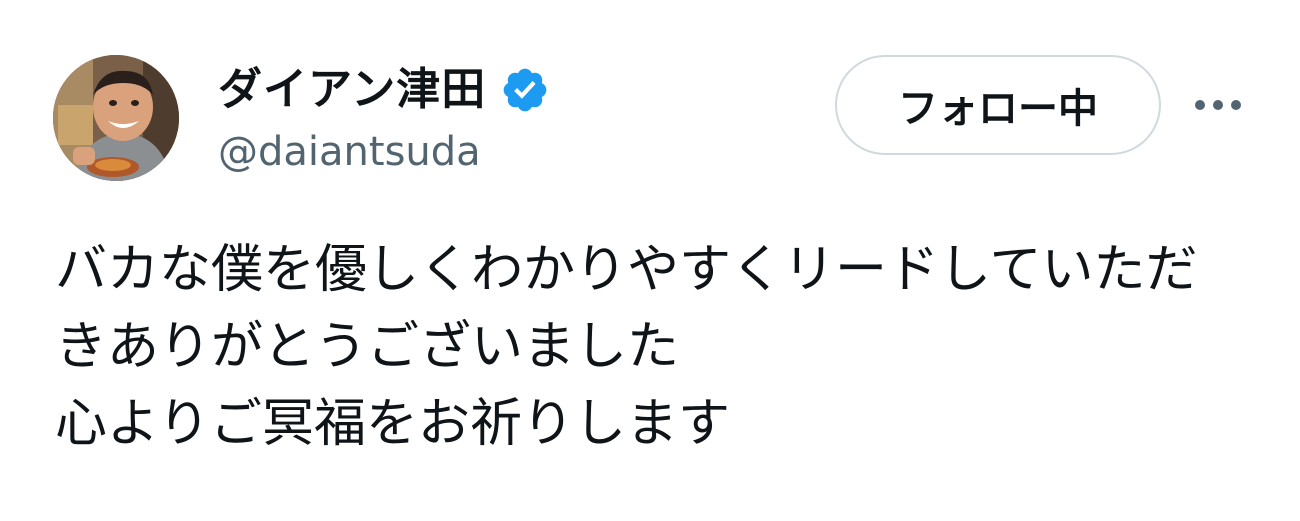 This screenshot has height=521, width=1300. Describe the element at coordinates (349, 152) in the screenshot. I see `user-handle: @daiantsuda` at that location.